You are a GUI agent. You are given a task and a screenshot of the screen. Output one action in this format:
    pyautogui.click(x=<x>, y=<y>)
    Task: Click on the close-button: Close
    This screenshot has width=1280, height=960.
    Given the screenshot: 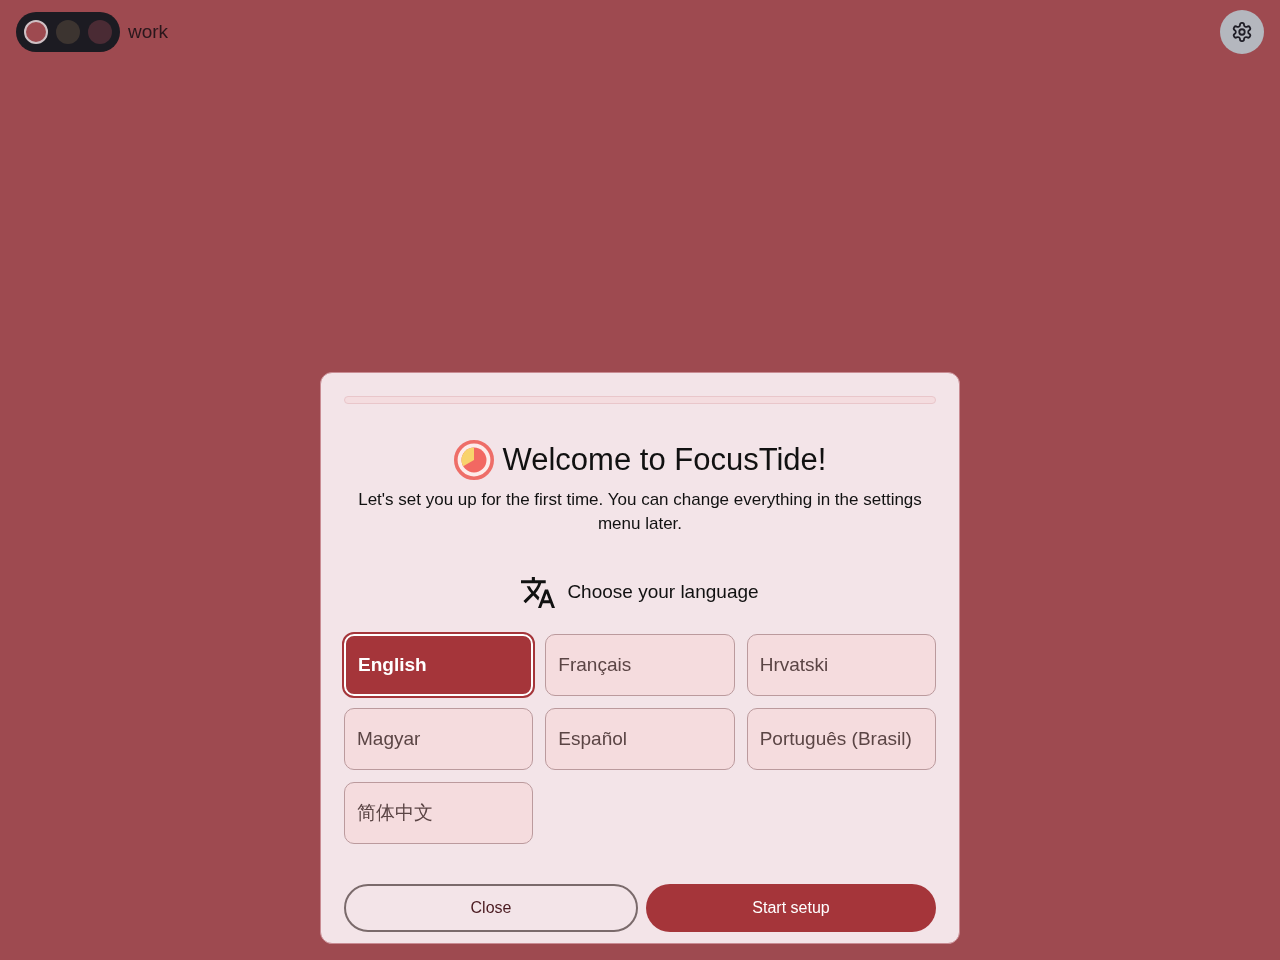 What is the action you would take?
    pyautogui.click(x=491, y=908)
    